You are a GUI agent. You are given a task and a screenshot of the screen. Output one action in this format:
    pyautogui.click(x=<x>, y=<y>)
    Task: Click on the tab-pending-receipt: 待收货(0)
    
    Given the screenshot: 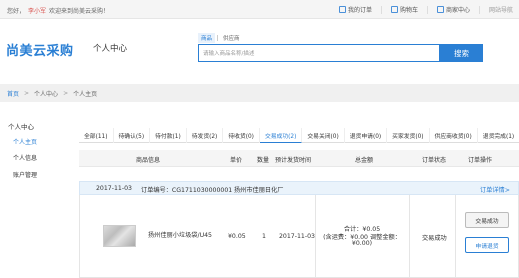 What is the action you would take?
    pyautogui.click(x=241, y=135)
    